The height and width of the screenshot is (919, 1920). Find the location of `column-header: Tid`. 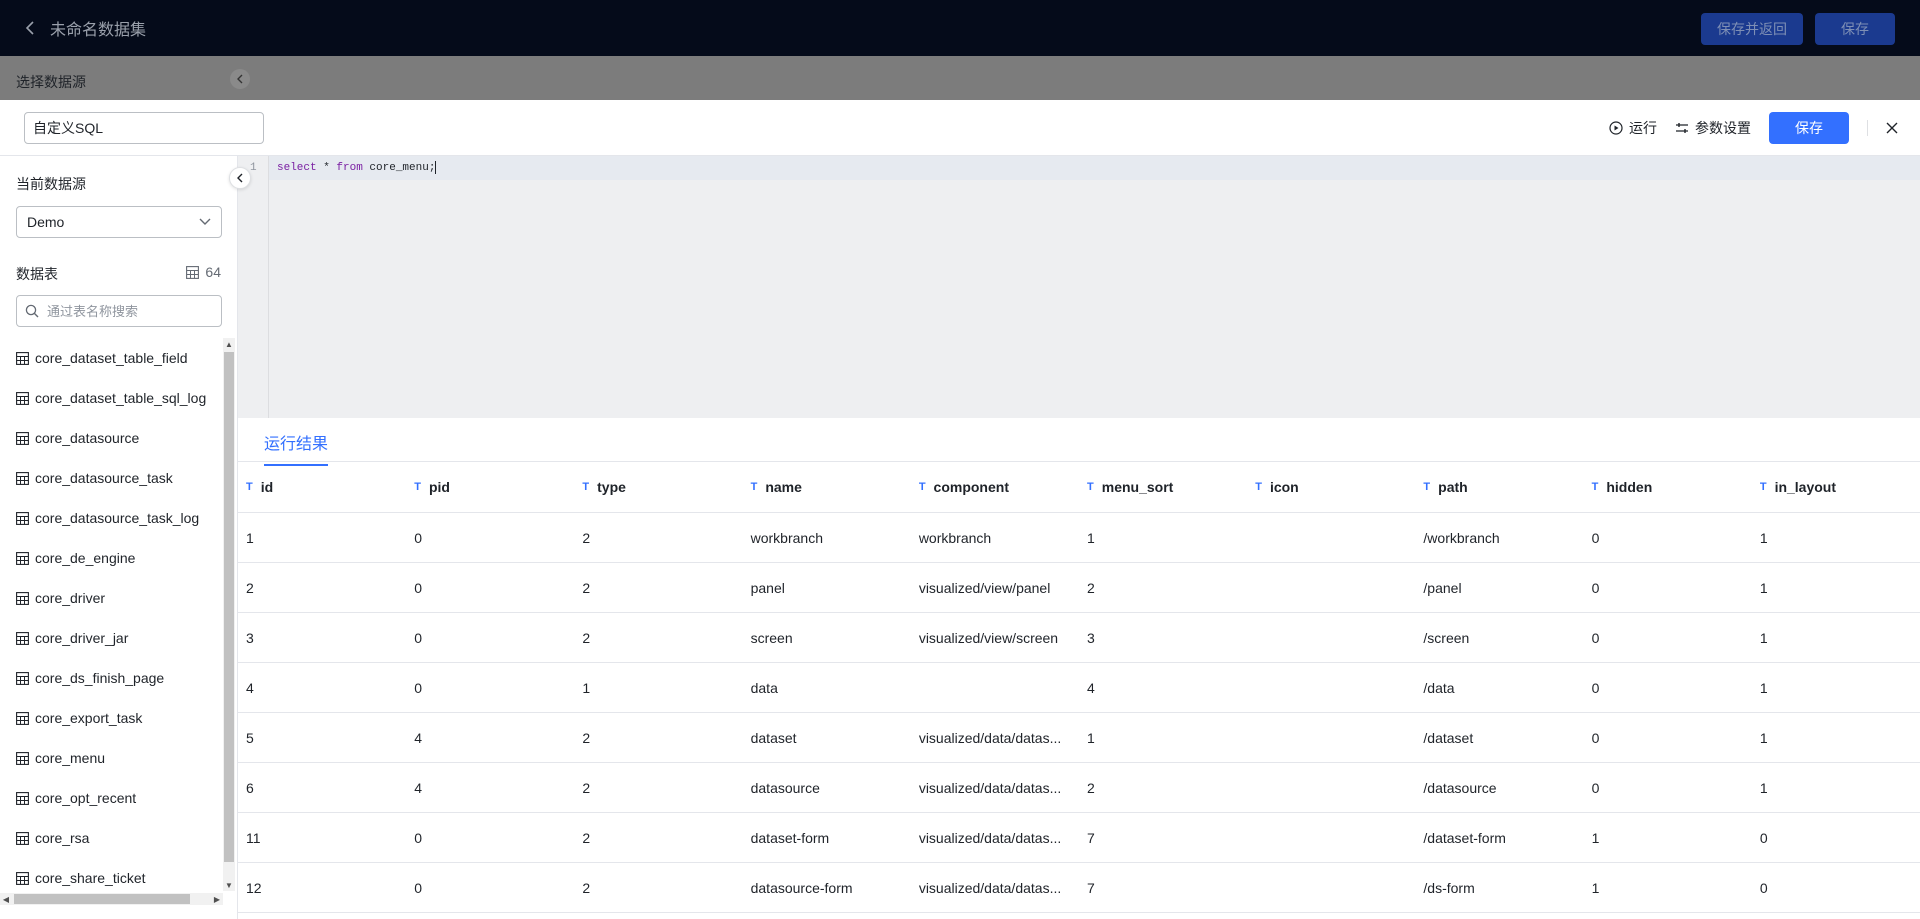

column-header: Tid is located at coordinates (322, 487).